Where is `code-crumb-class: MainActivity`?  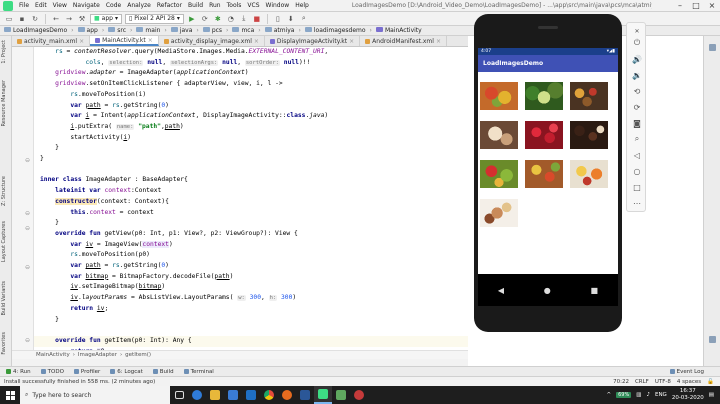
code-crumb-class: MainActivity is located at coordinates (53, 355).